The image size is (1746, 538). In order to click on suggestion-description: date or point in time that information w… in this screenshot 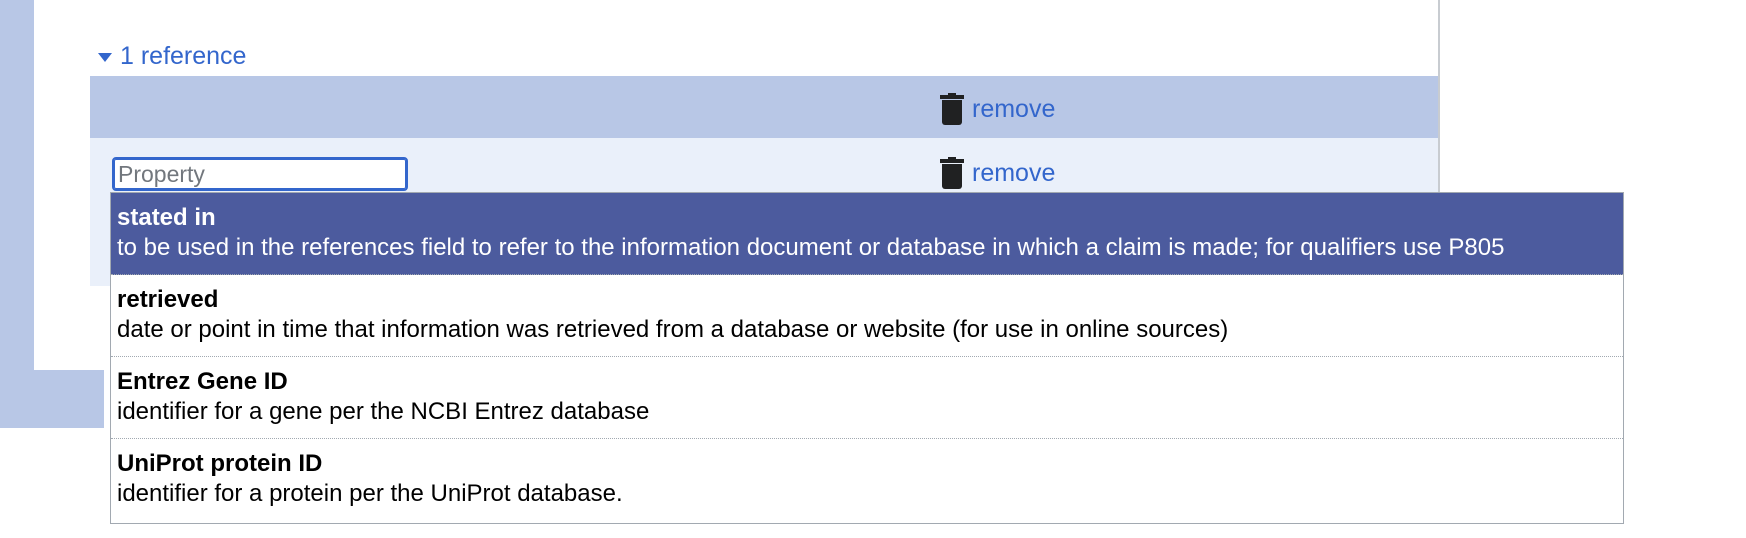, I will do `click(673, 329)`.